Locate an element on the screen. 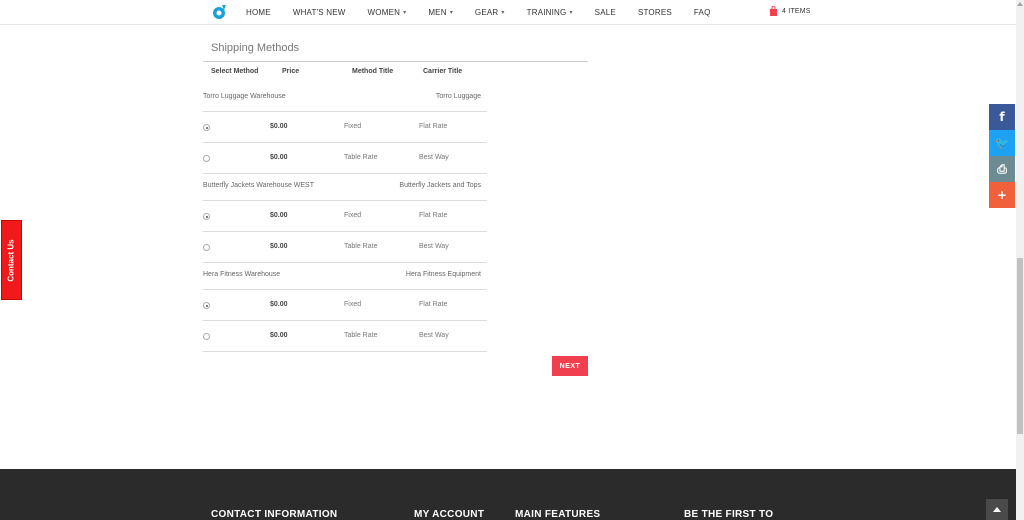  plus-icon: + is located at coordinates (1002, 195).